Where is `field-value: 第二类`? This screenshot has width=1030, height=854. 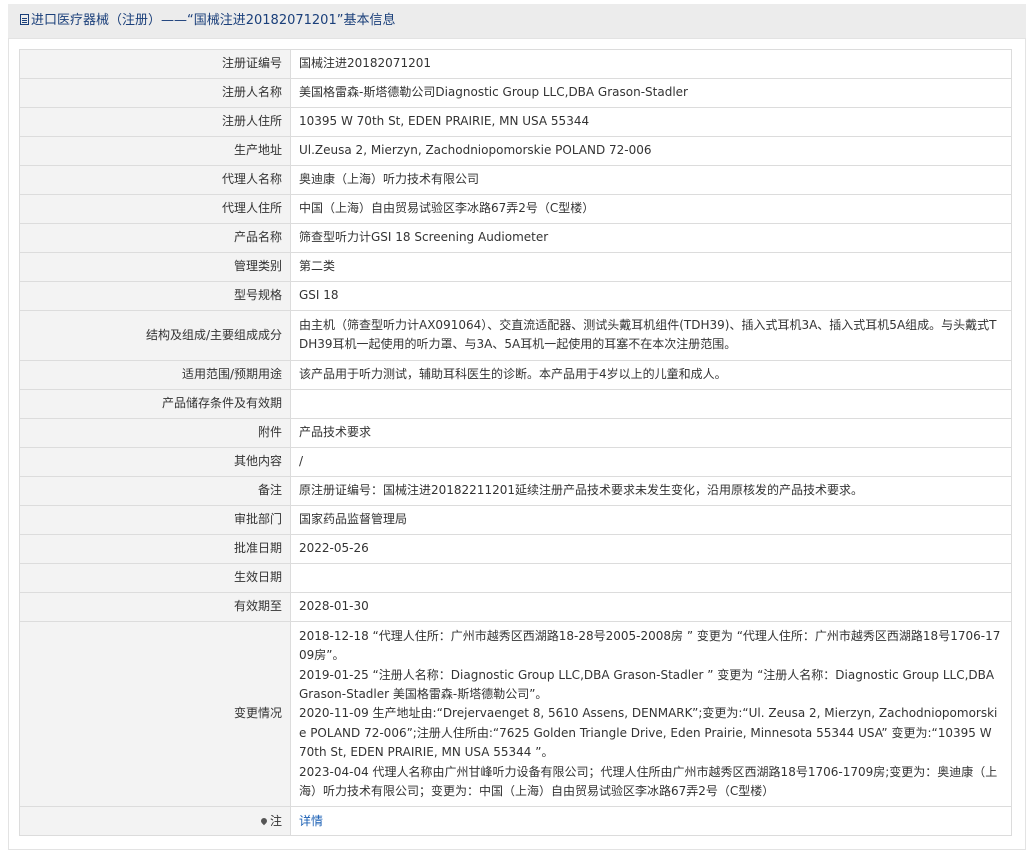
field-value: 第二类 is located at coordinates (651, 267).